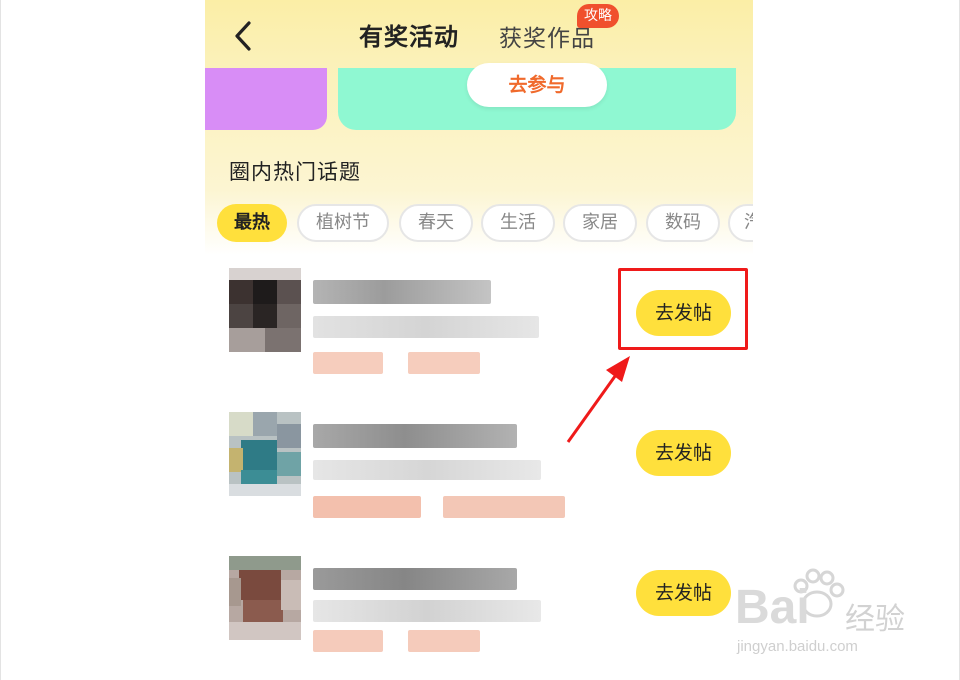 Image resolution: width=960 pixels, height=680 pixels. What do you see at coordinates (740, 223) in the screenshot?
I see `chip-car: 汽` at bounding box center [740, 223].